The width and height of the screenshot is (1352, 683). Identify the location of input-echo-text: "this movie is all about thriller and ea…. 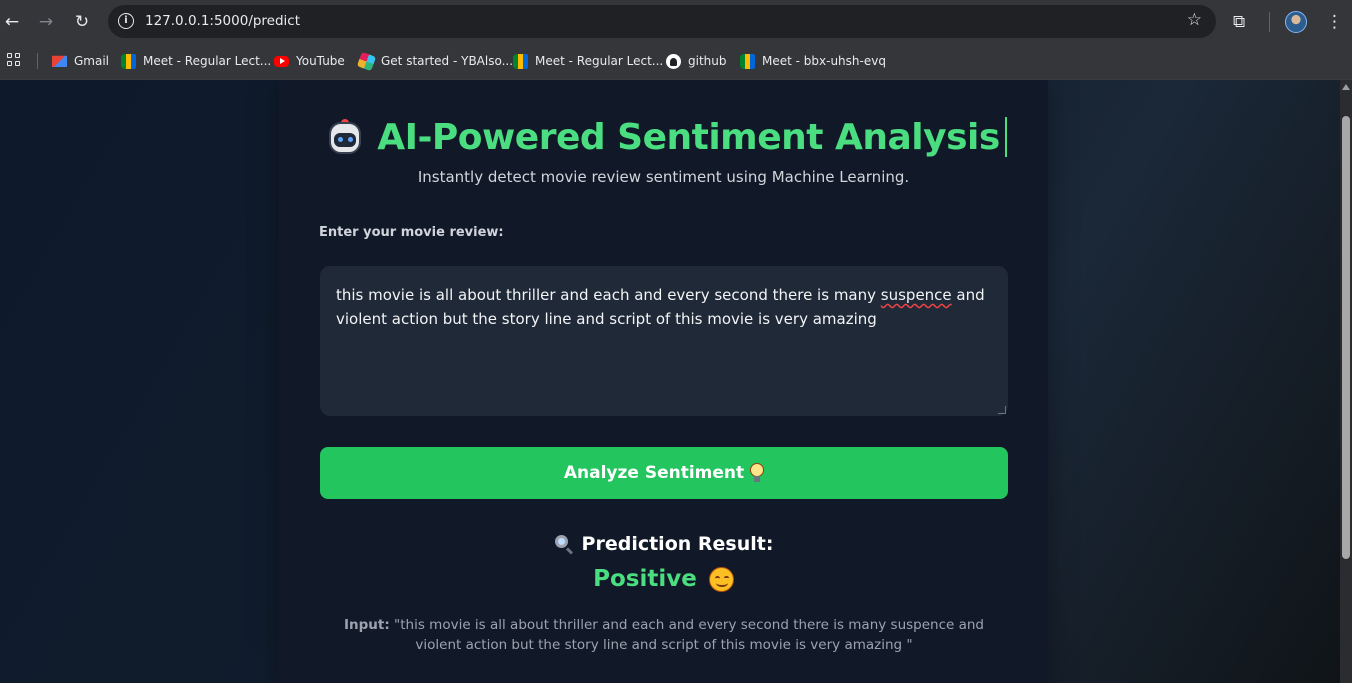
(689, 635).